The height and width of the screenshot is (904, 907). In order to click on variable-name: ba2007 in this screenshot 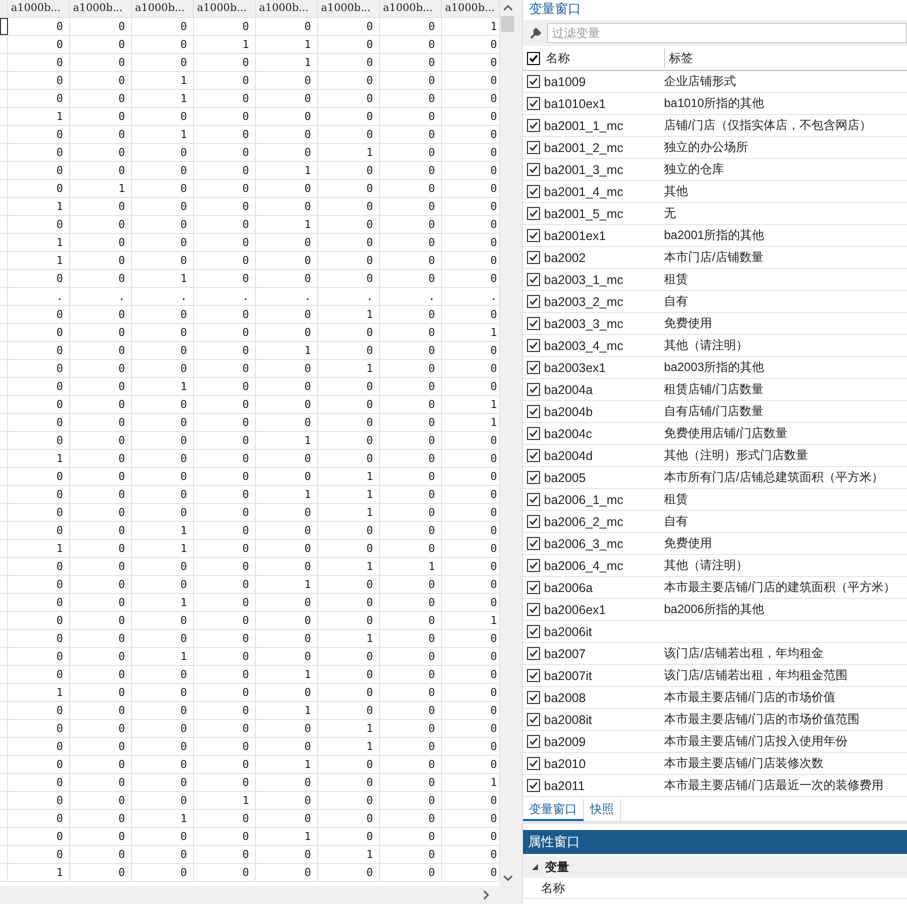, I will do `click(565, 653)`.